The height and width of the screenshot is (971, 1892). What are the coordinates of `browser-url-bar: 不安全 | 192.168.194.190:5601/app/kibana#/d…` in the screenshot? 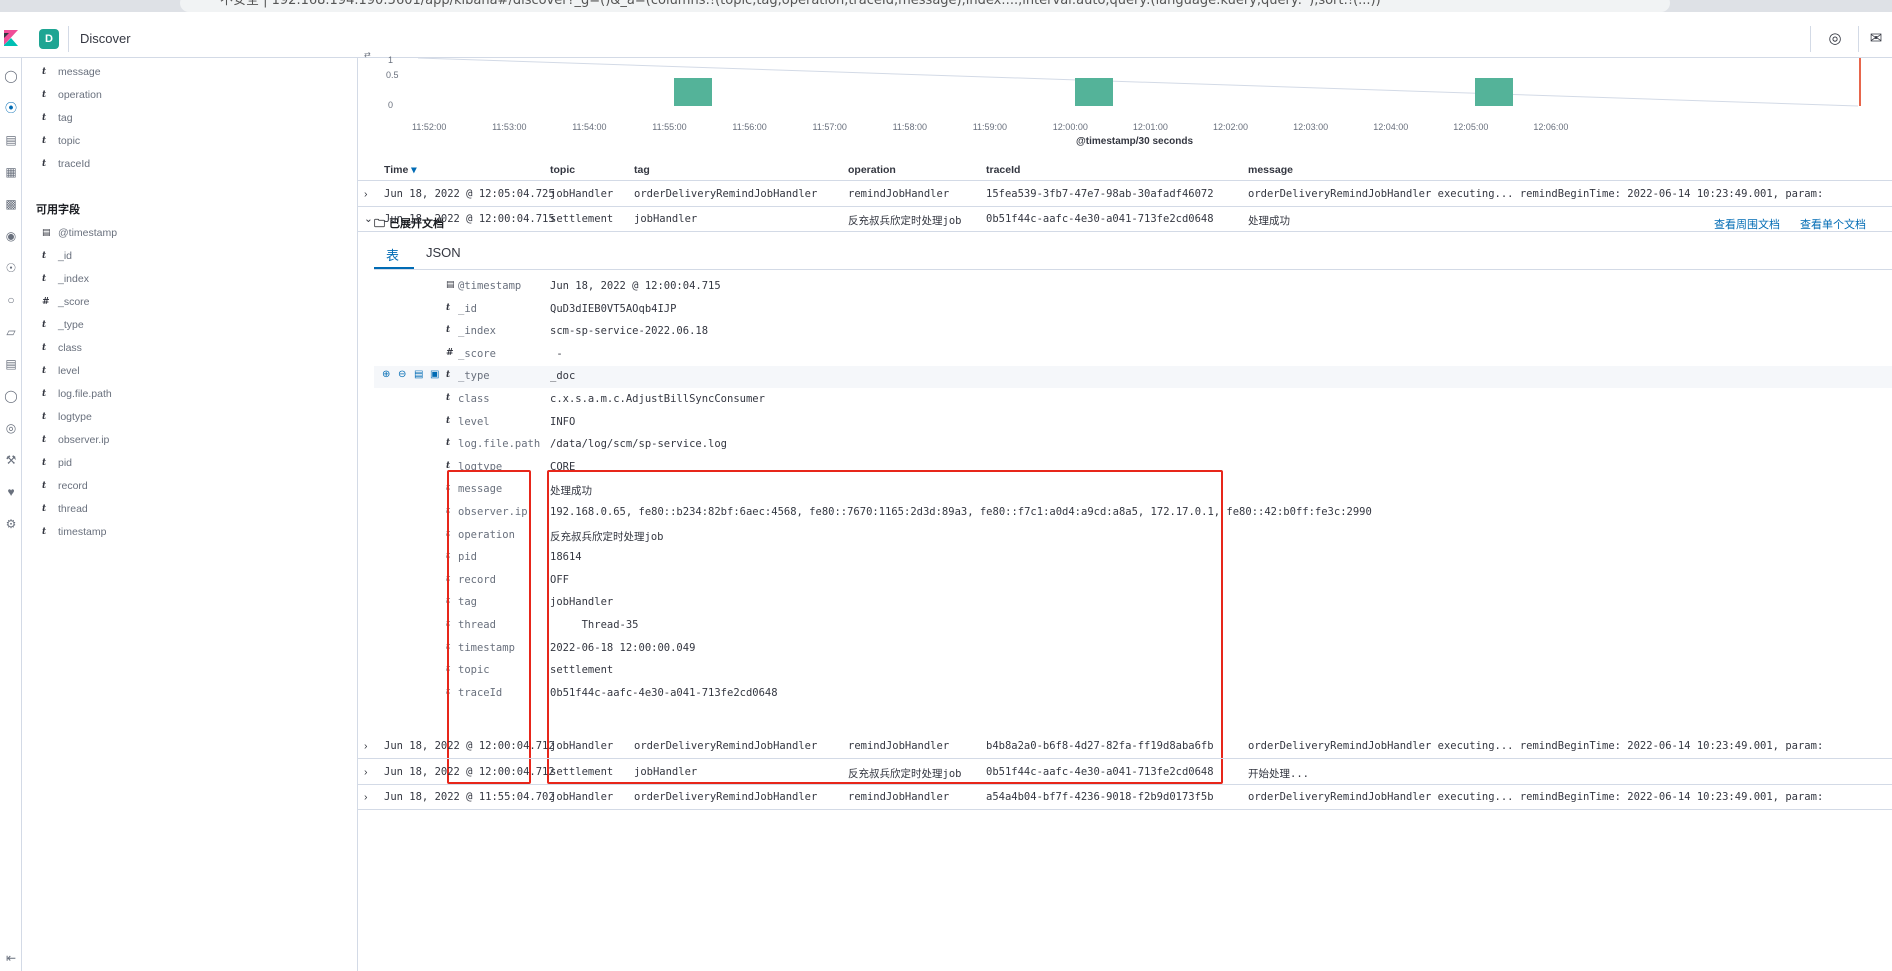 It's located at (925, 6).